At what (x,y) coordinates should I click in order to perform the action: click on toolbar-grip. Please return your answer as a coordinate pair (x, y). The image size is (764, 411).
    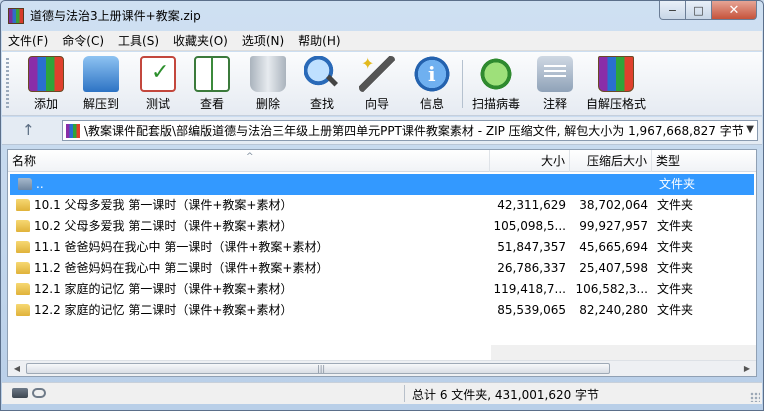
    Looking at the image, I should click on (7, 84).